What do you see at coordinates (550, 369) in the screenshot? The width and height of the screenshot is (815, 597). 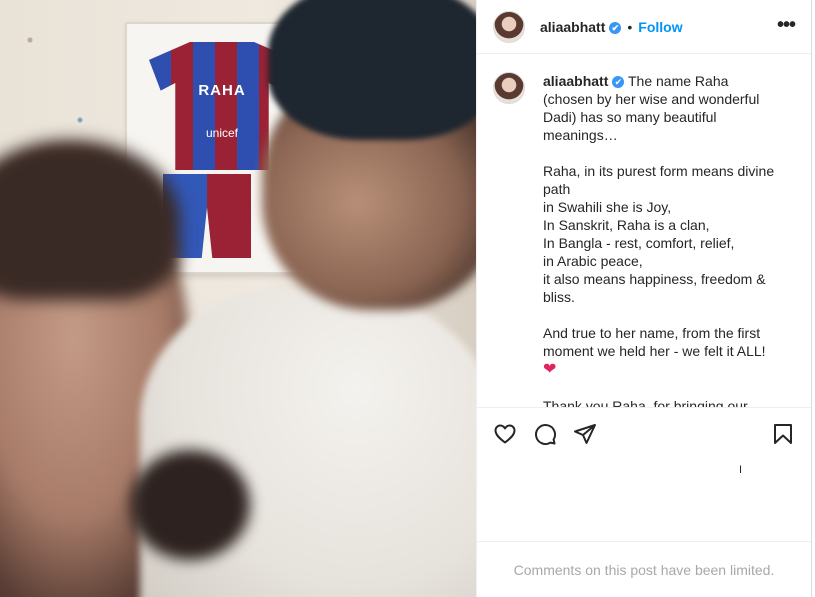 I see `red-heart-emoji-icon: ❤` at bounding box center [550, 369].